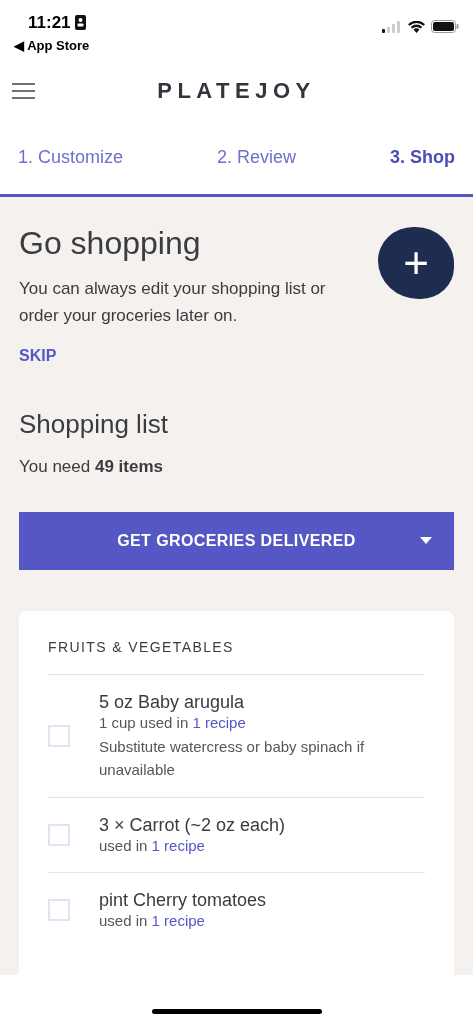 This screenshot has width=473, height=1024. I want to click on signal-icon, so click(392, 26).